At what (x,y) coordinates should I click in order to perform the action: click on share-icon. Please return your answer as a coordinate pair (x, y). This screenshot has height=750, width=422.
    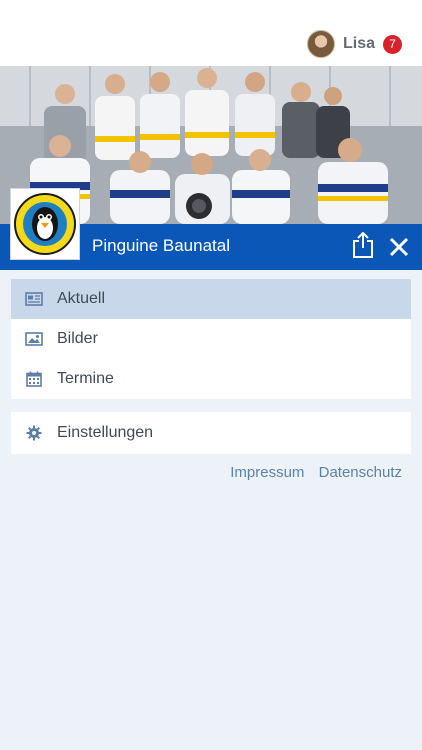
    Looking at the image, I should click on (363, 244).